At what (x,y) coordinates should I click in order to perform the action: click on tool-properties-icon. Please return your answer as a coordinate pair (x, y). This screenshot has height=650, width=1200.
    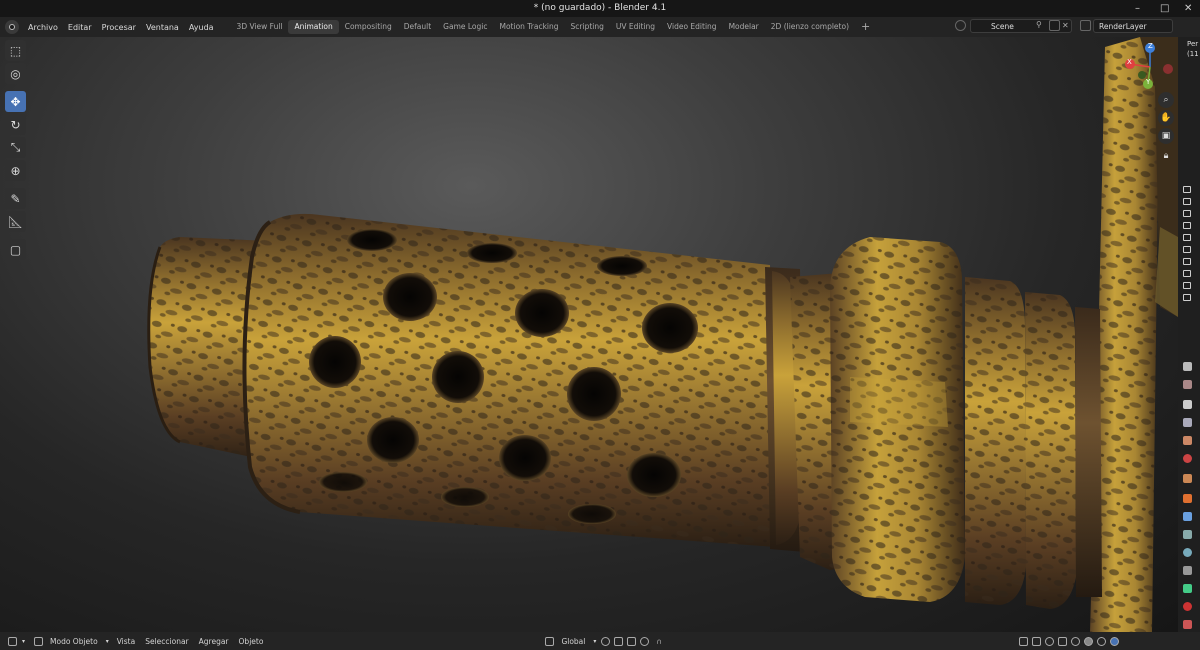
    Looking at the image, I should click on (1187, 366).